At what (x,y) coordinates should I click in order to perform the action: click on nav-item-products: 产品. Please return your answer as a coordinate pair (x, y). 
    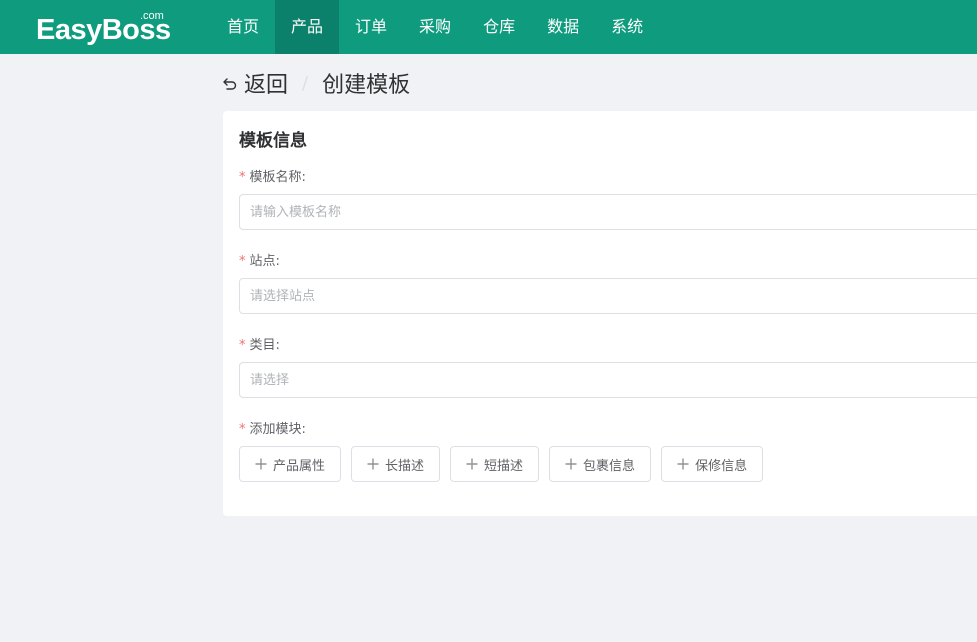
    Looking at the image, I should click on (307, 27).